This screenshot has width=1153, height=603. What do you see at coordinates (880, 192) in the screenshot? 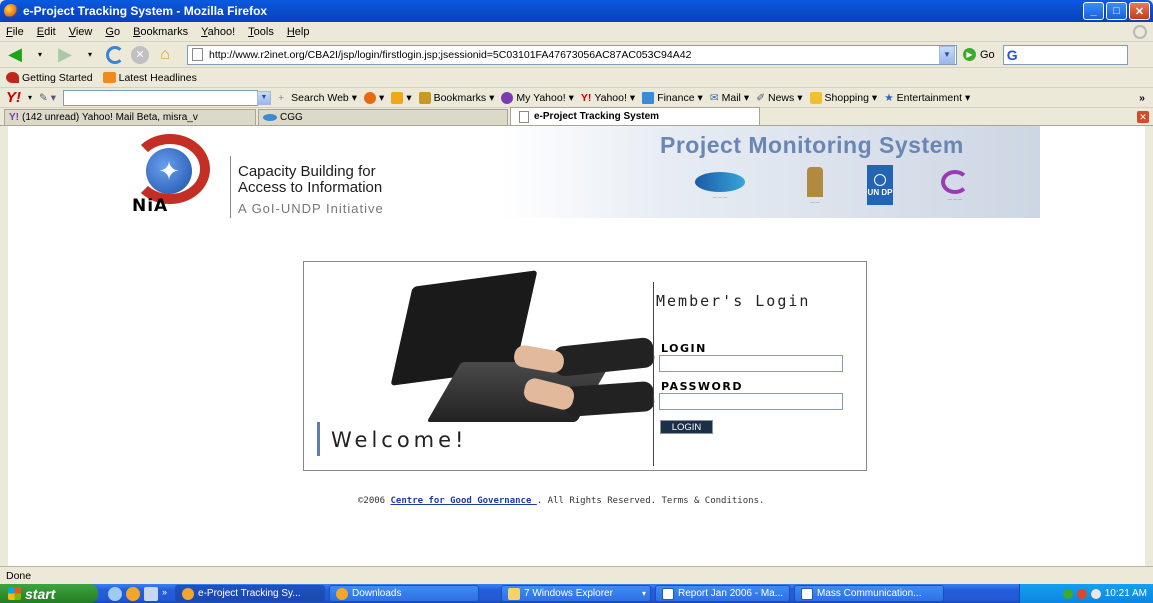
I see `undp-text: UN DP` at bounding box center [880, 192].